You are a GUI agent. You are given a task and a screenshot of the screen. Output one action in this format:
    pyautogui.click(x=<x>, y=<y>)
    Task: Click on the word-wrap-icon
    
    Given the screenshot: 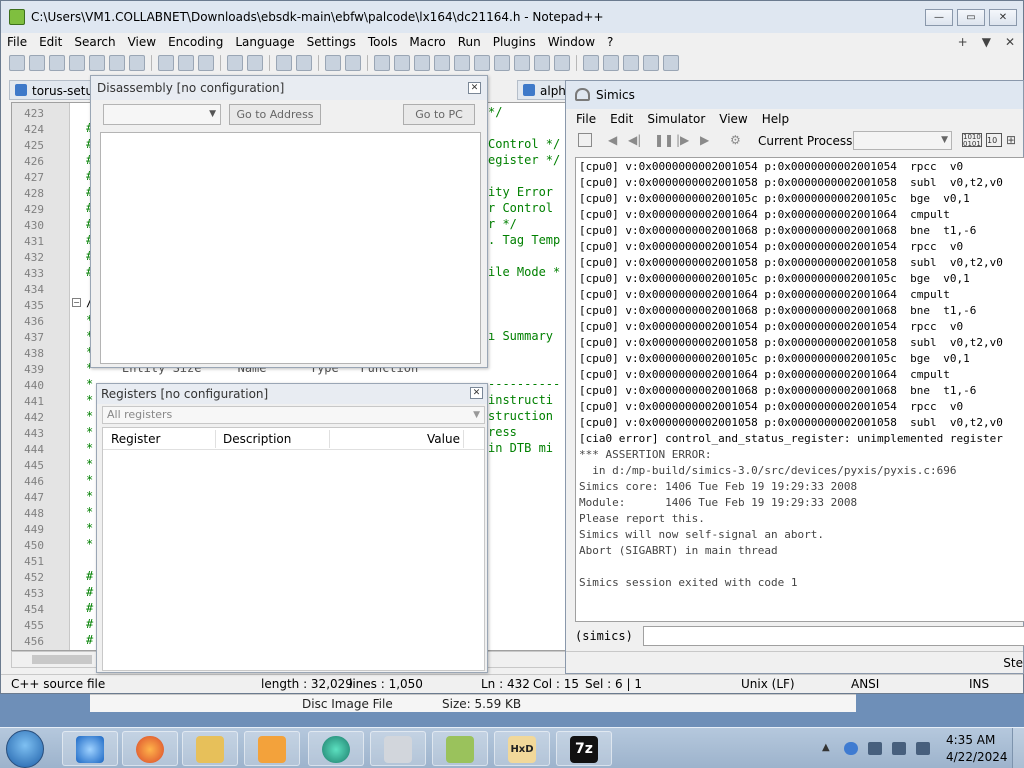 What is the action you would take?
    pyautogui.click(x=422, y=63)
    